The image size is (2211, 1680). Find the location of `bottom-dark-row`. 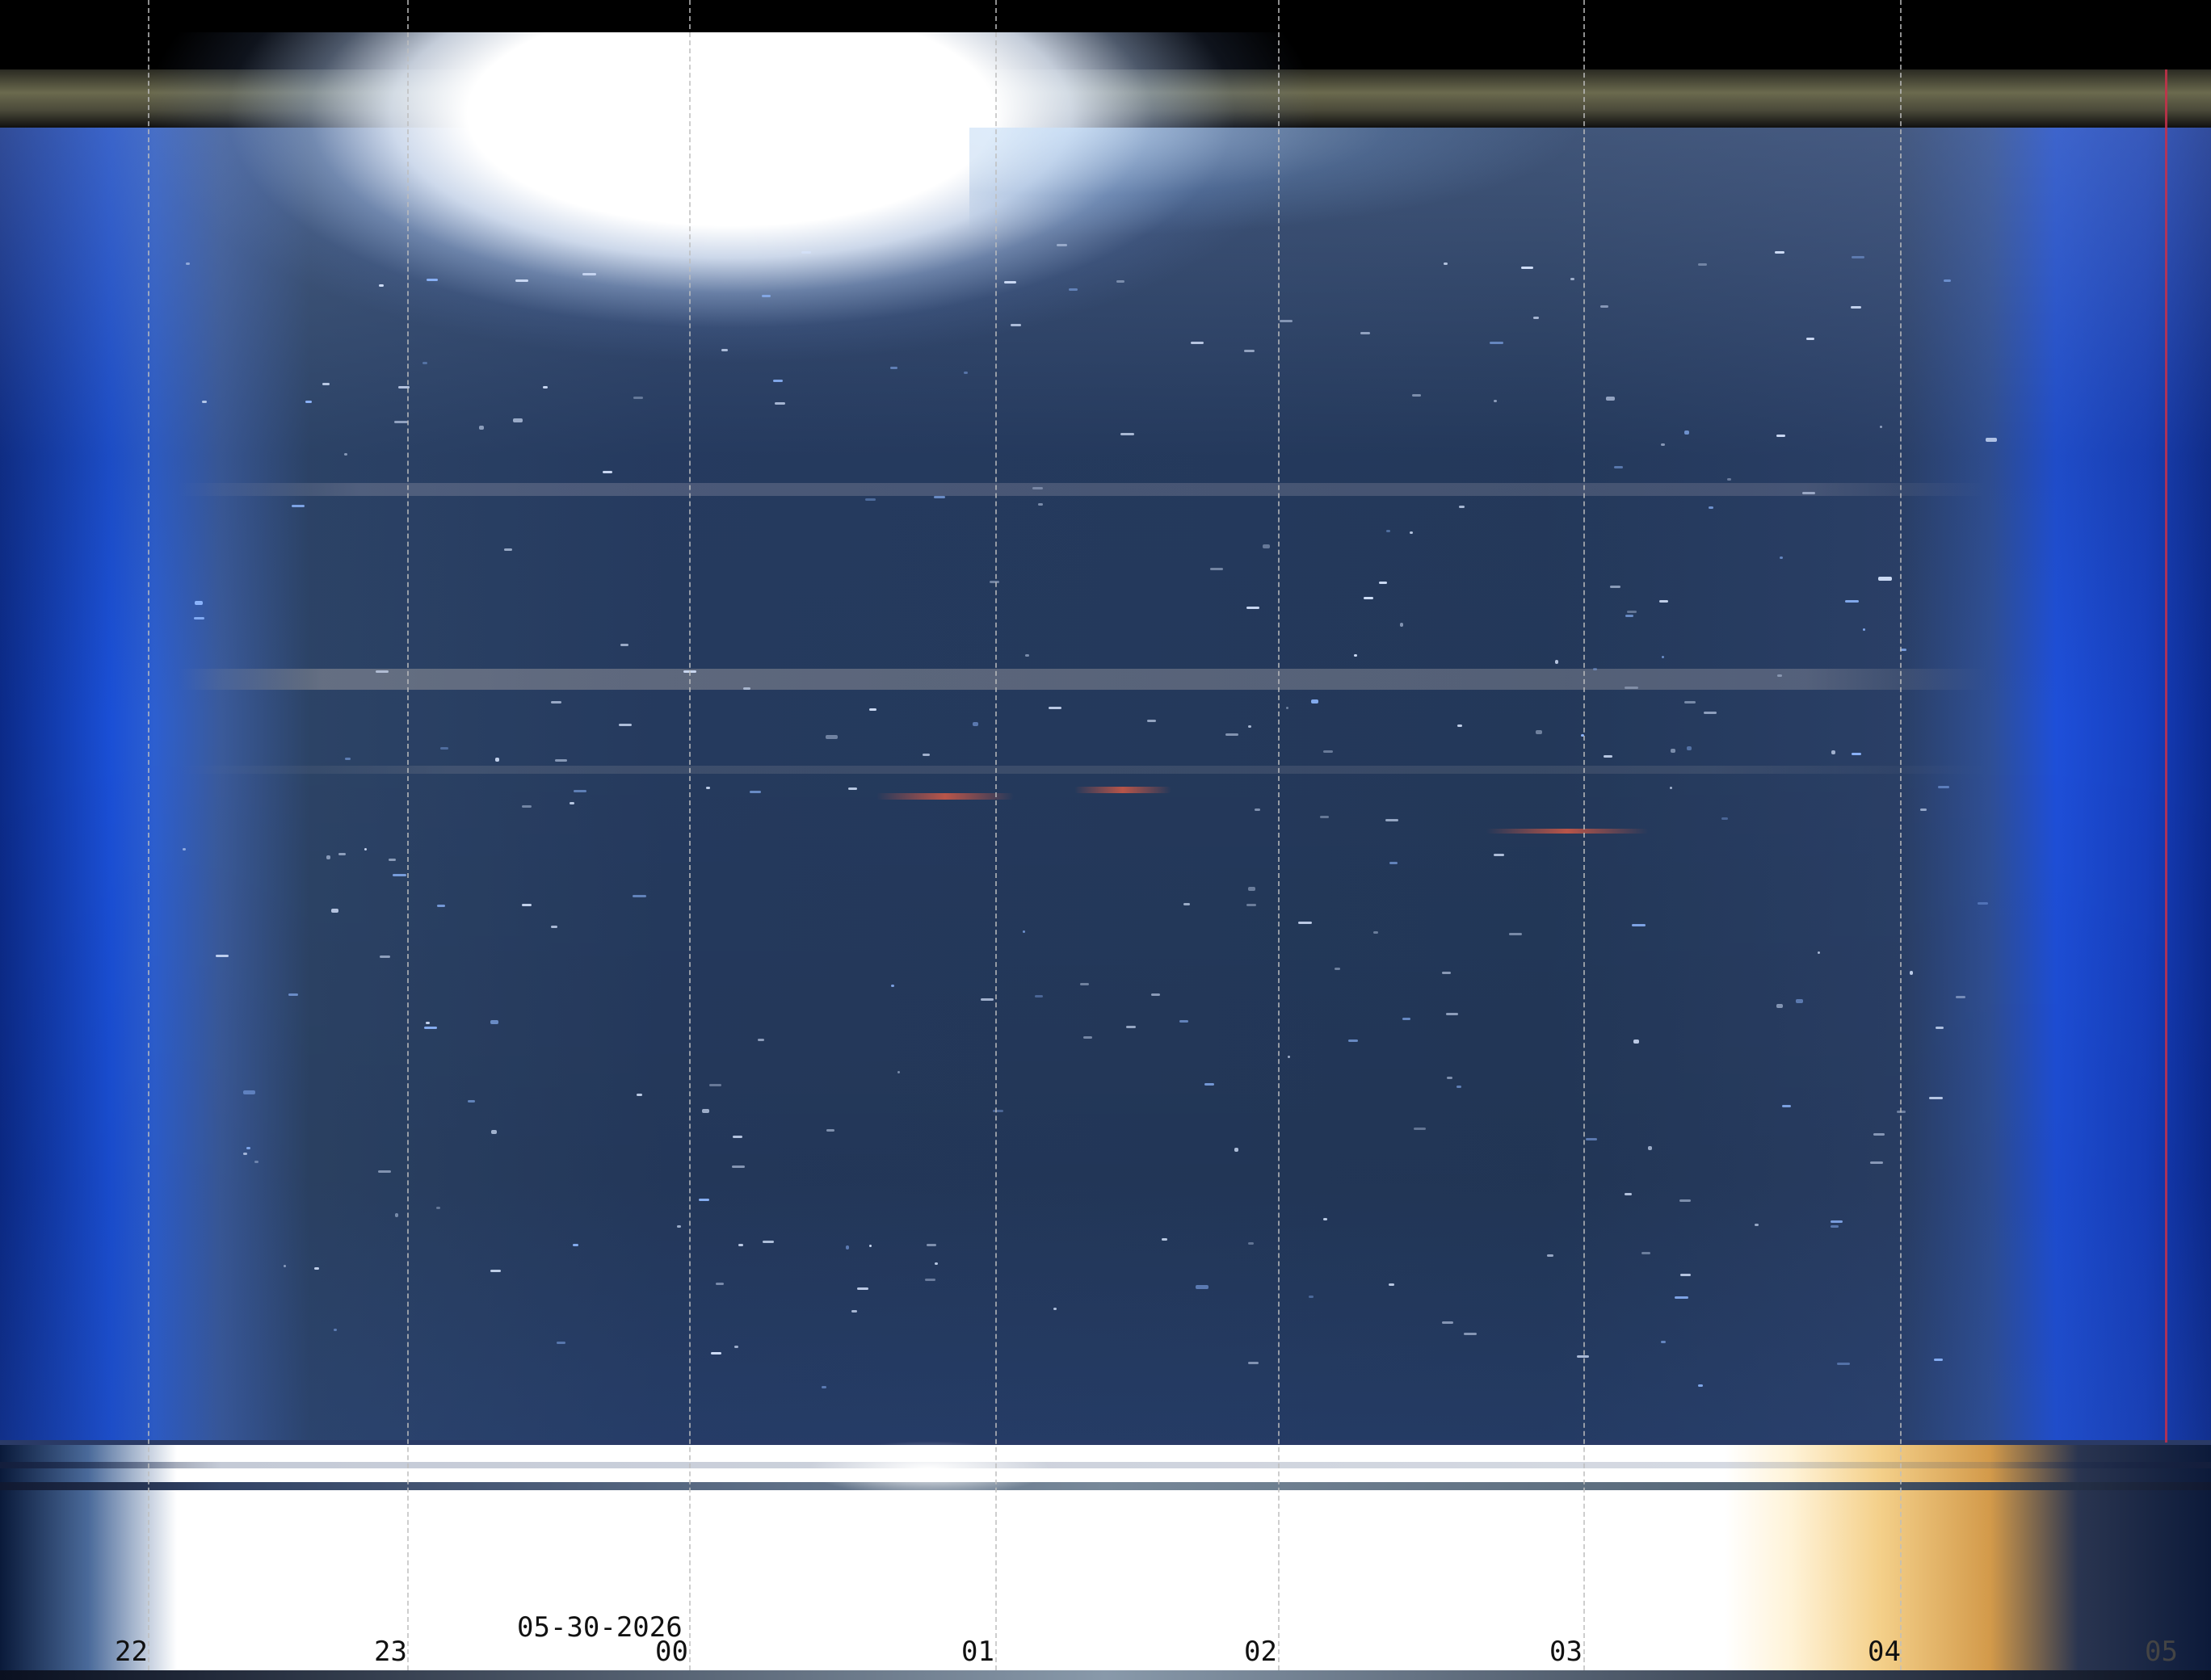

bottom-dark-row is located at coordinates (1105, 1465).